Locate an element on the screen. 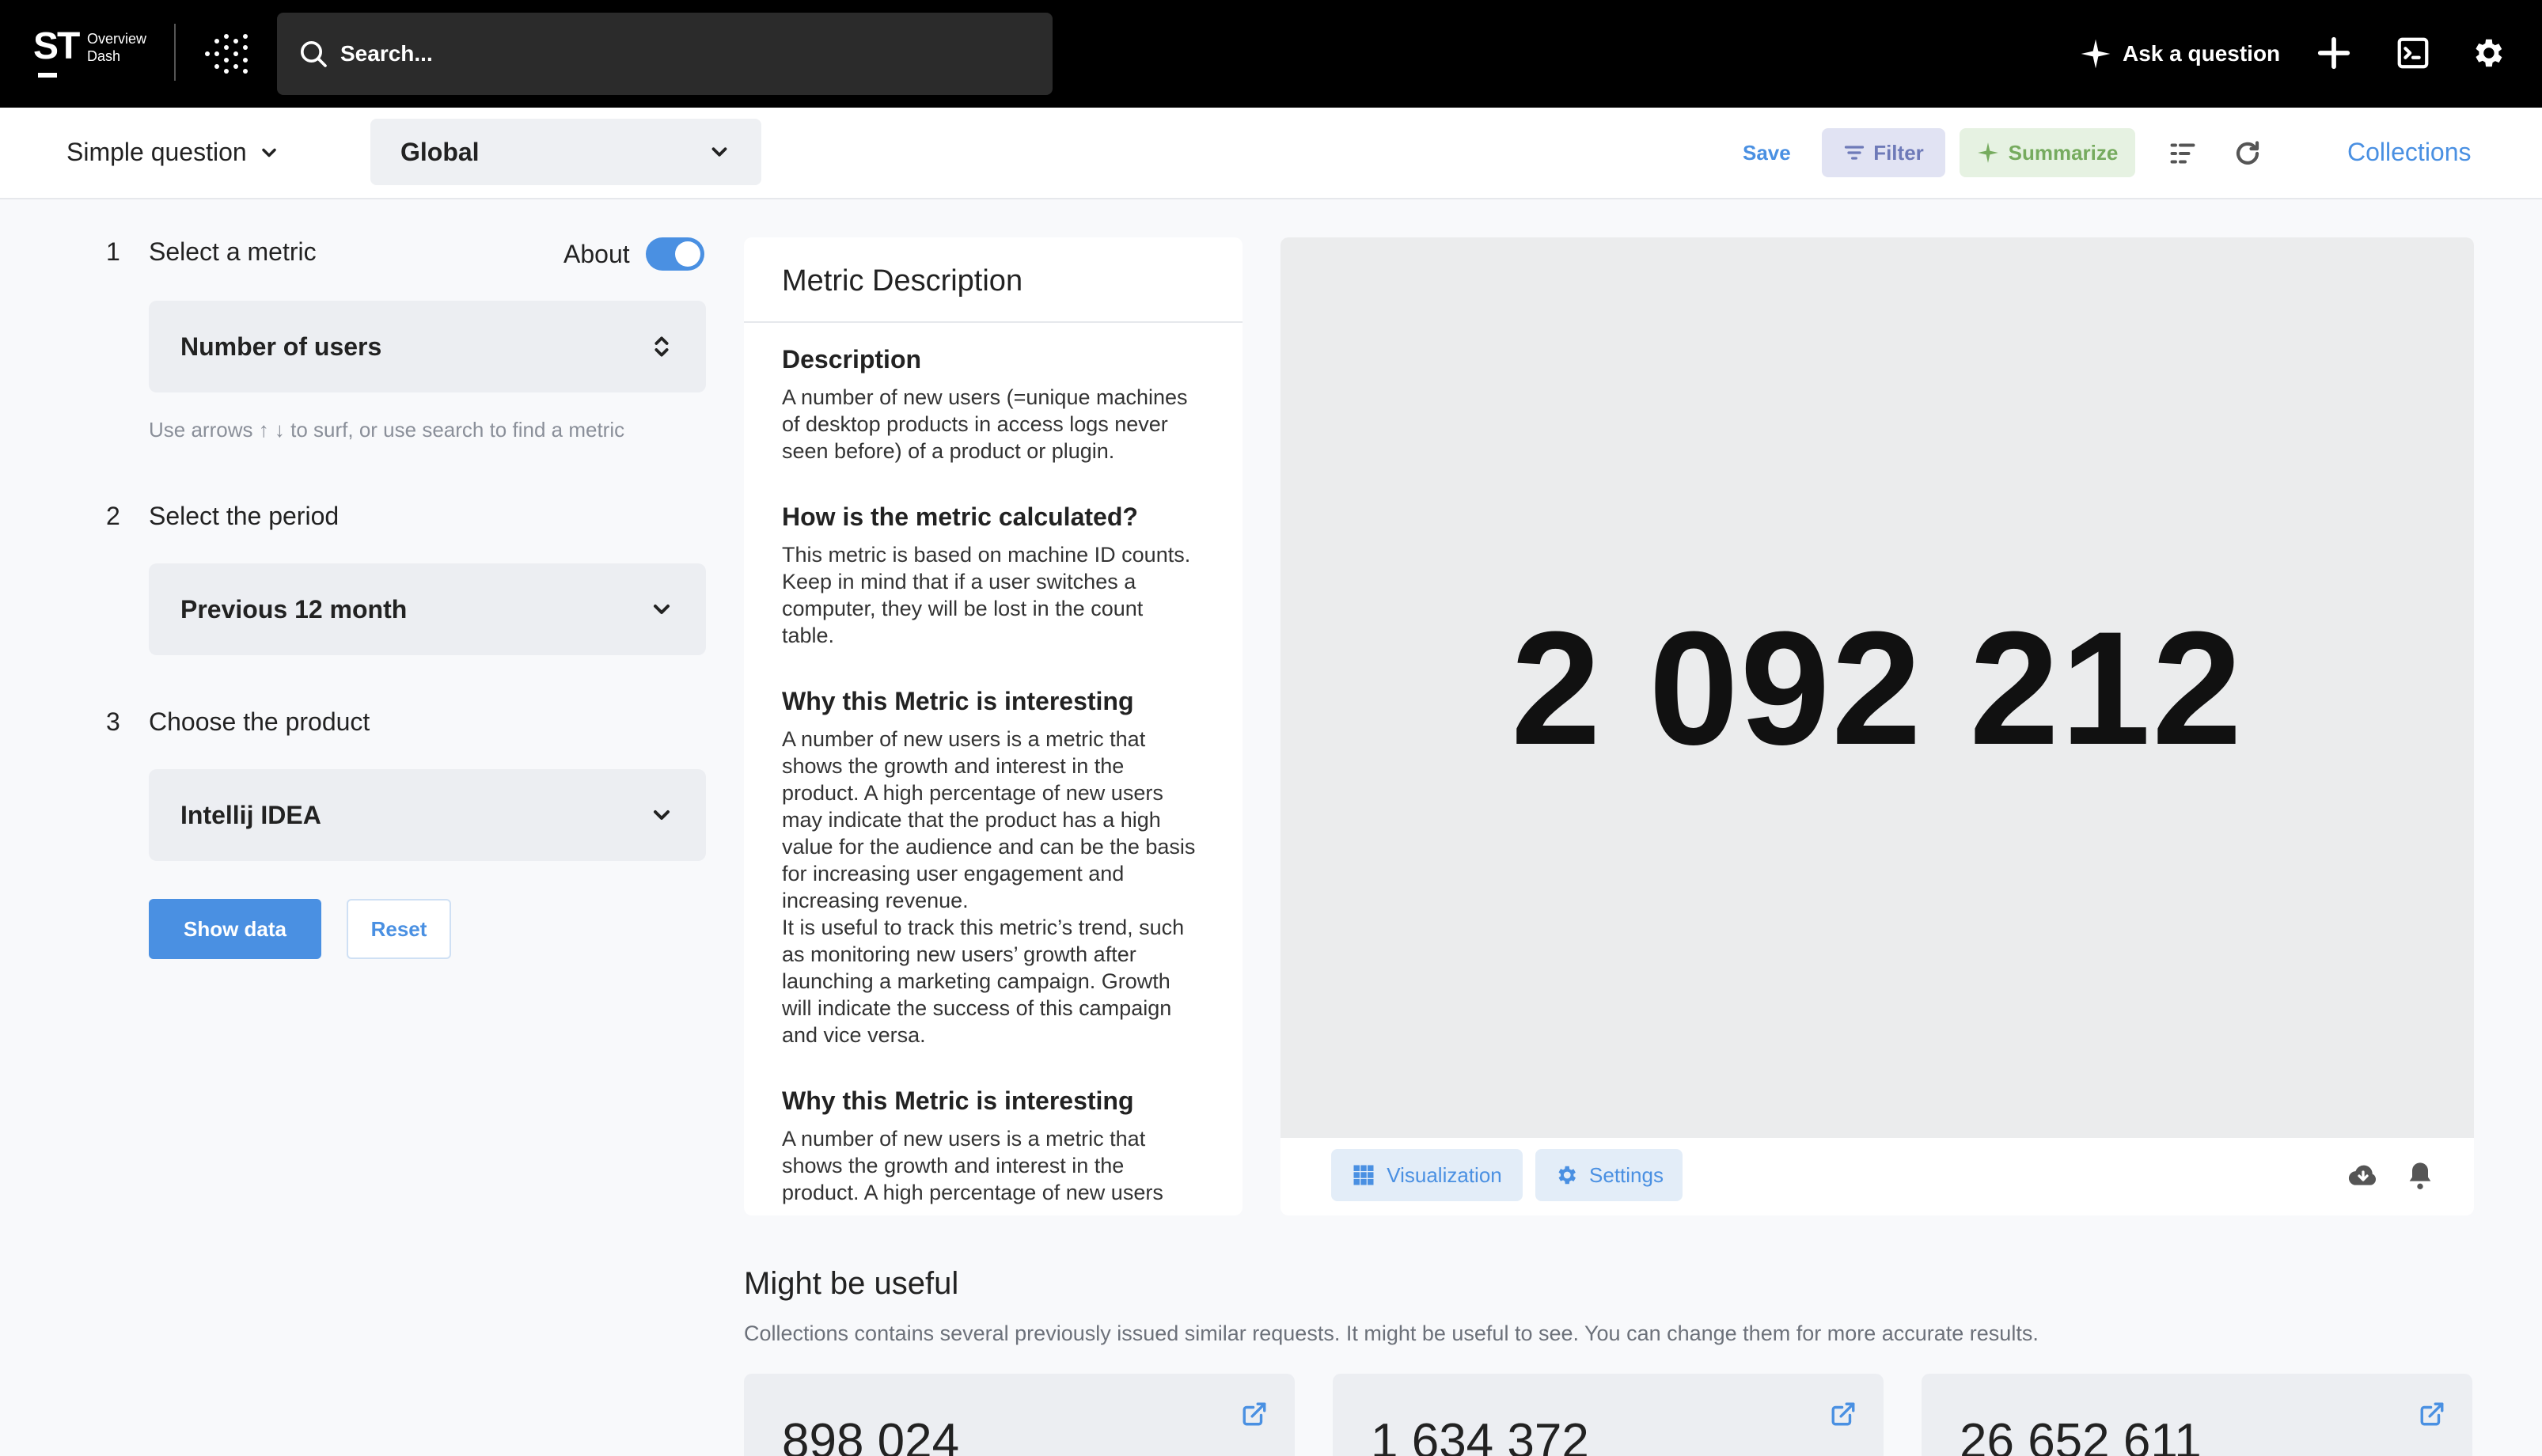 The image size is (2542, 1456). metric-select: Number of users is located at coordinates (428, 346).